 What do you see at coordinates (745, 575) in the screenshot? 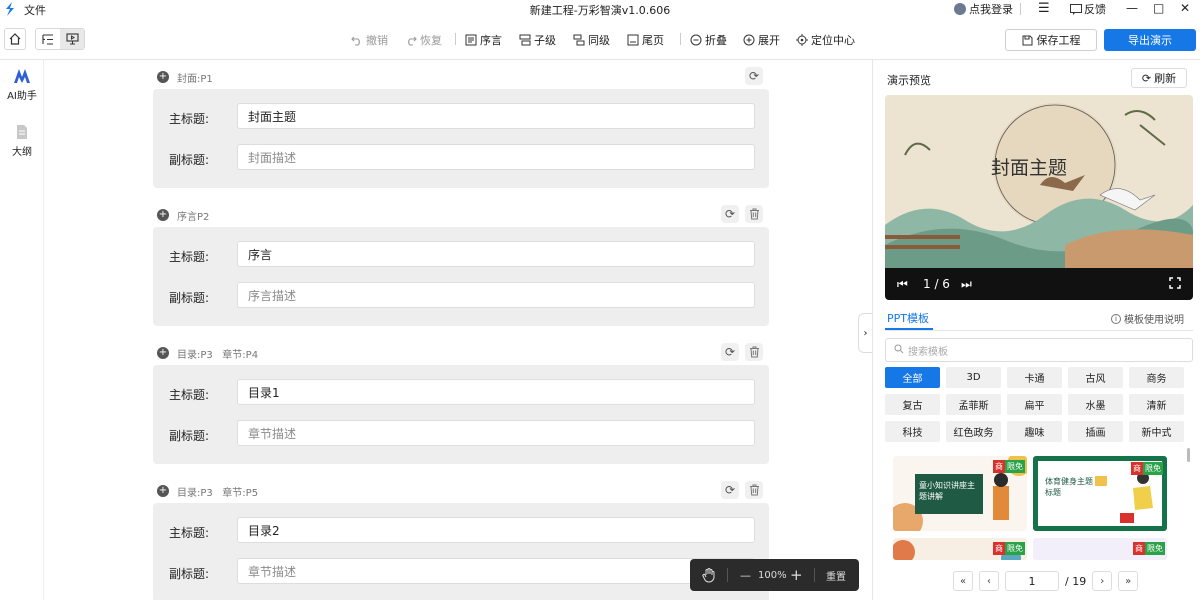
I see `zoom-out-button: —` at bounding box center [745, 575].